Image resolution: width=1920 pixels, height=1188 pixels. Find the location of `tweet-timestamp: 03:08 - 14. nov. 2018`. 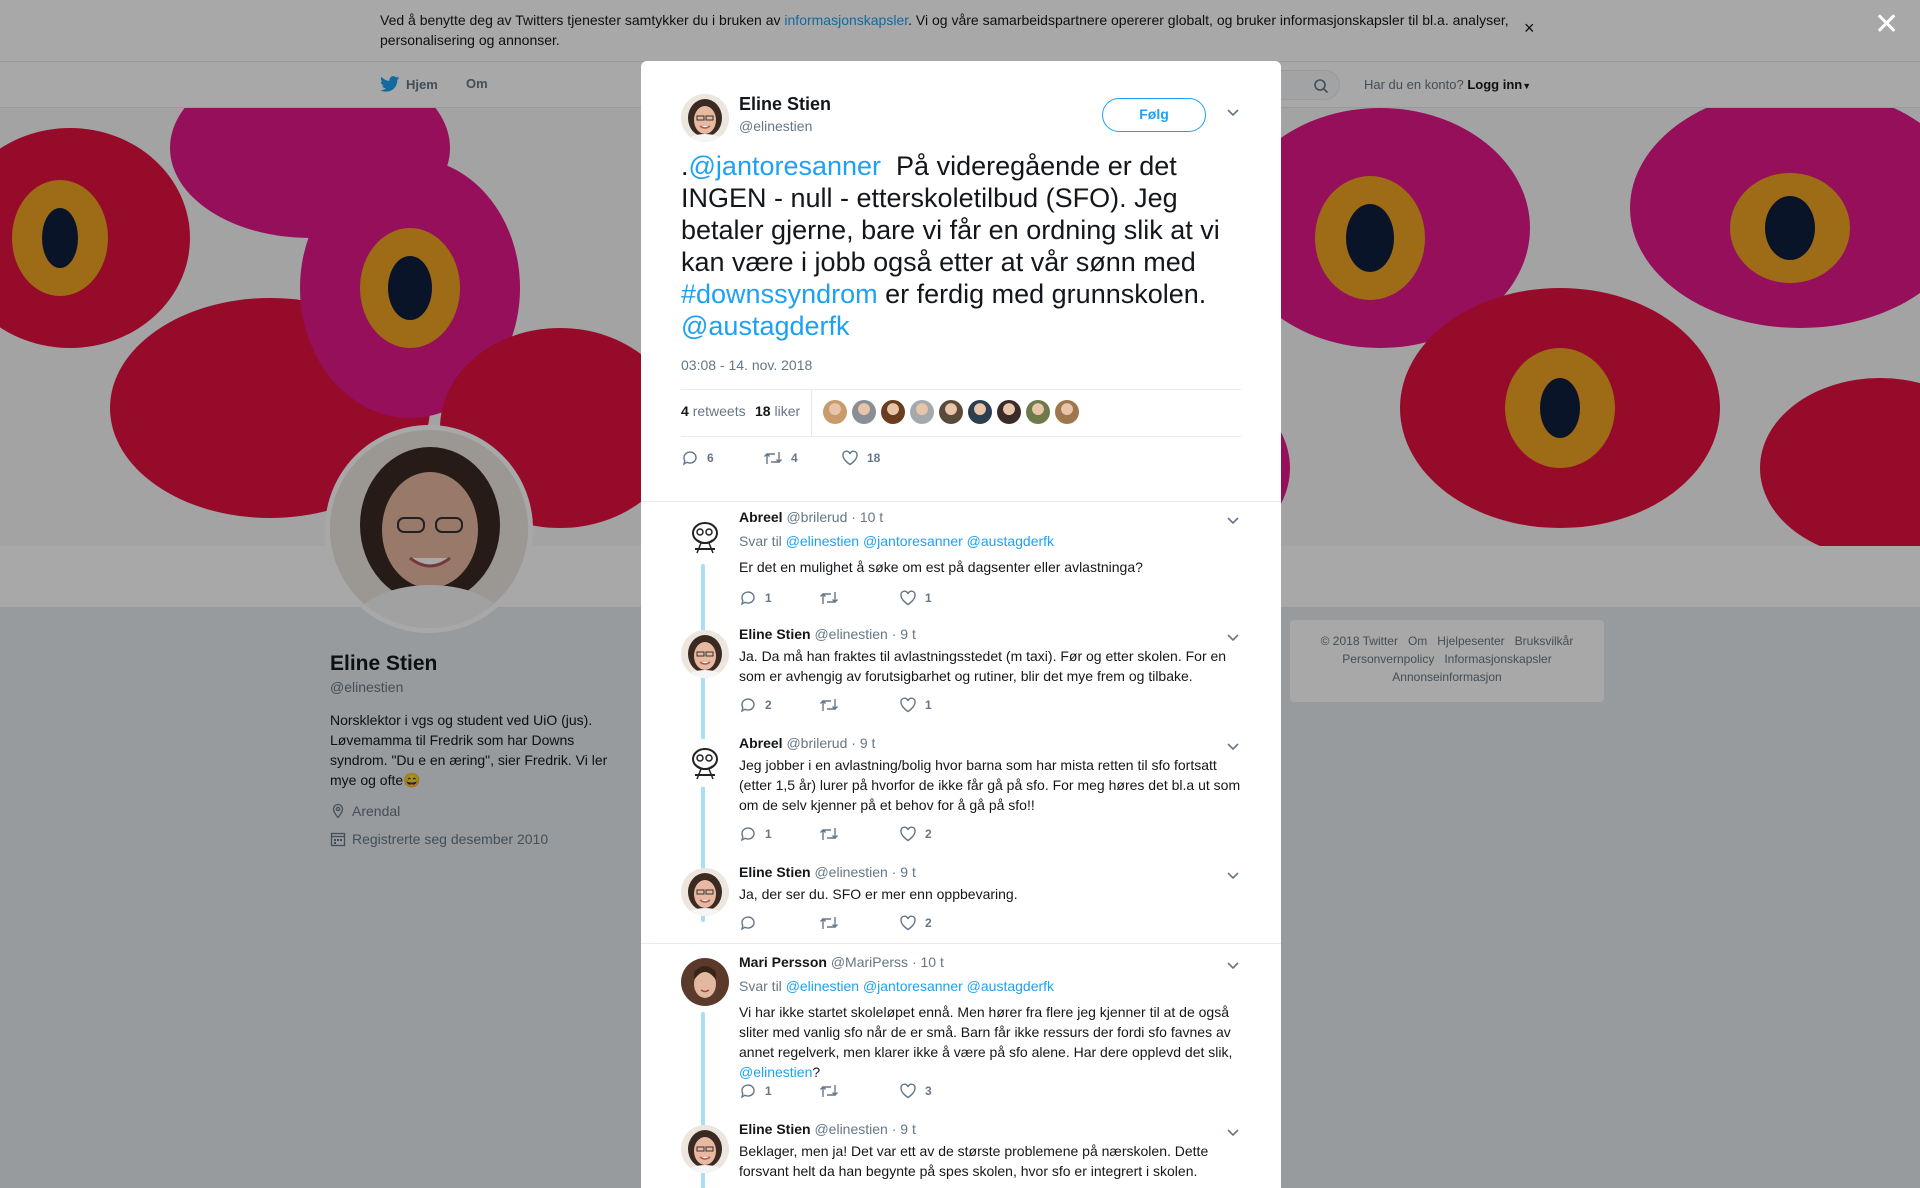

tweet-timestamp: 03:08 - 14. nov. 2018 is located at coordinates (746, 365).